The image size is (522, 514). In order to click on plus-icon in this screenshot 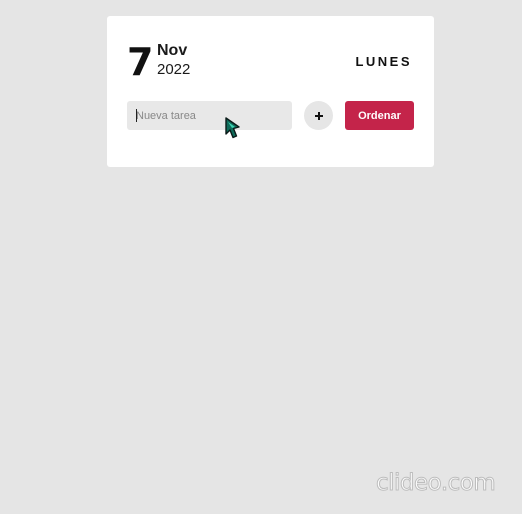, I will do `click(318, 115)`.